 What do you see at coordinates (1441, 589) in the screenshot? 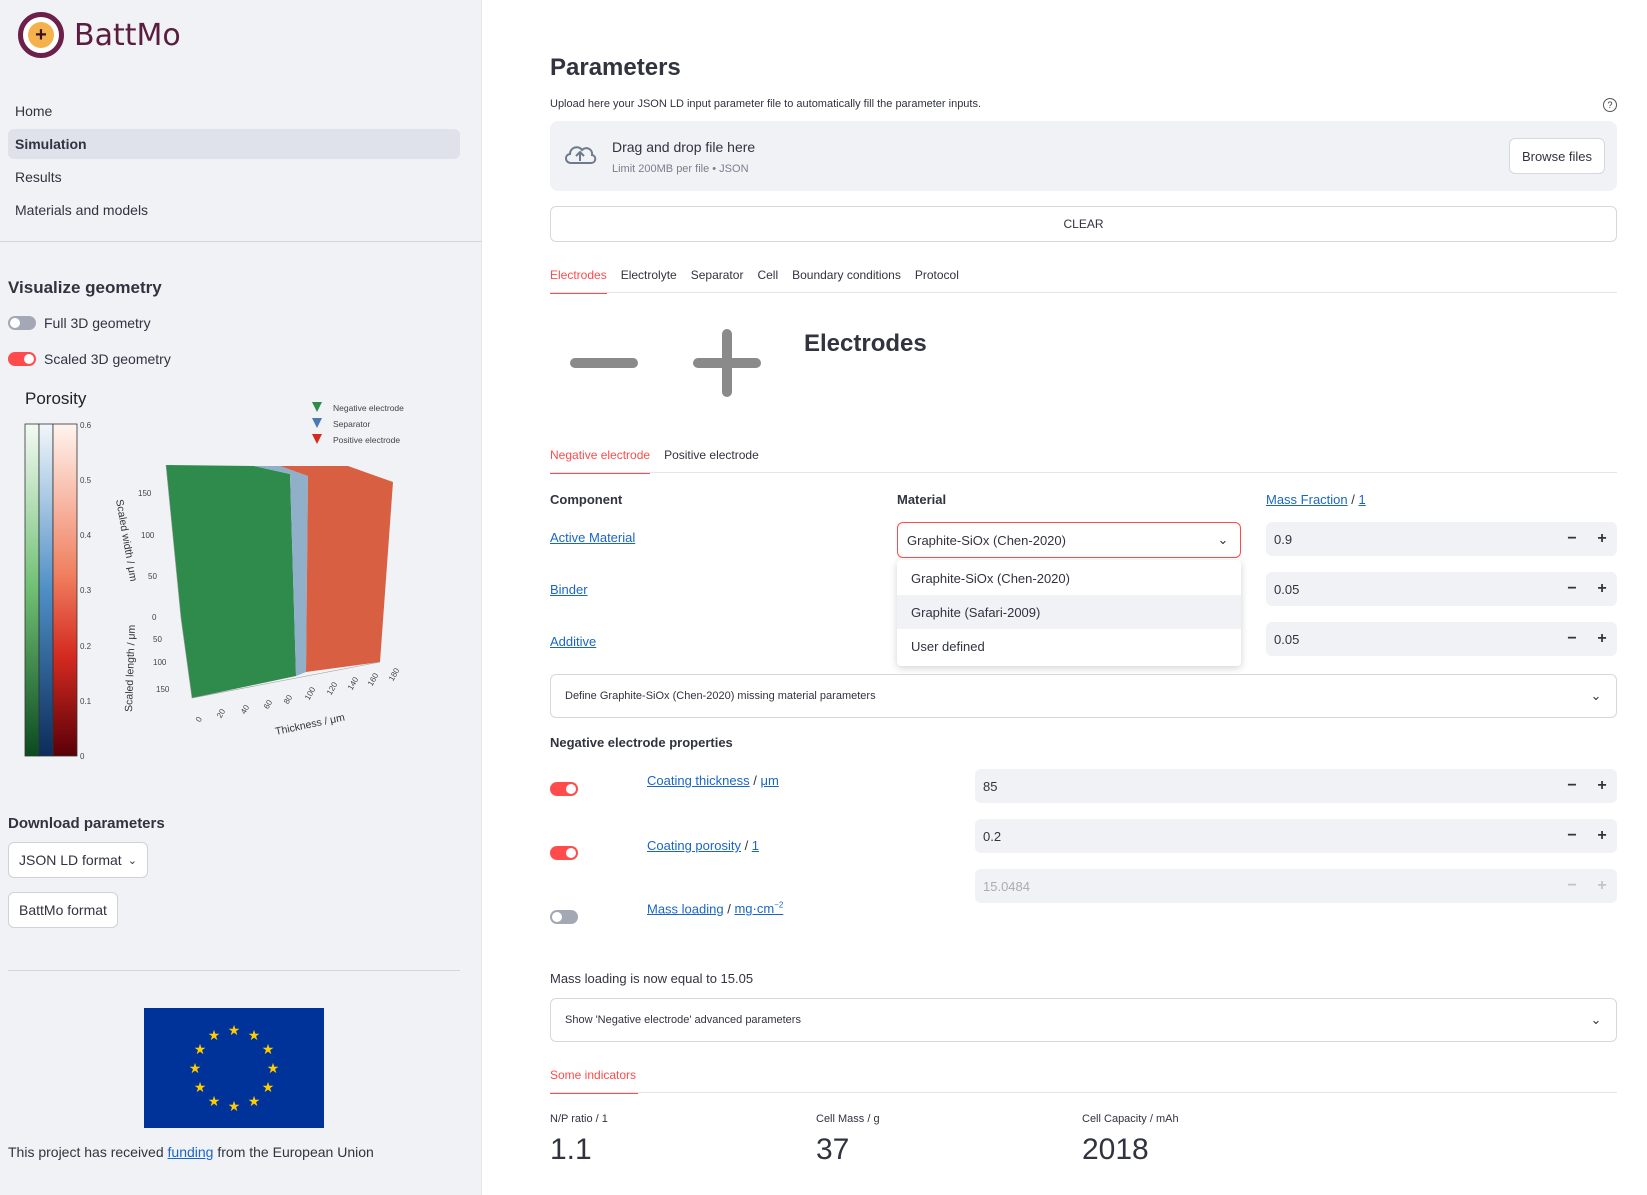
I see `binder-mass-fraction-input: 0.05 − +` at bounding box center [1441, 589].